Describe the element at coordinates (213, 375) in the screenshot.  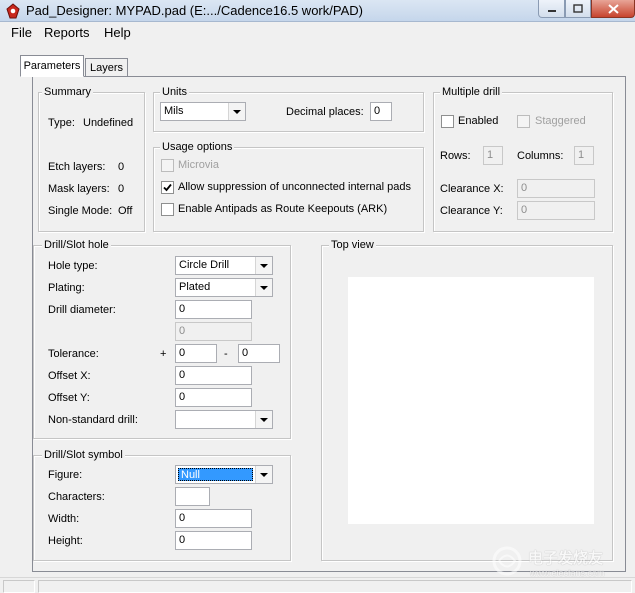
I see `offset-x-input: 0` at that location.